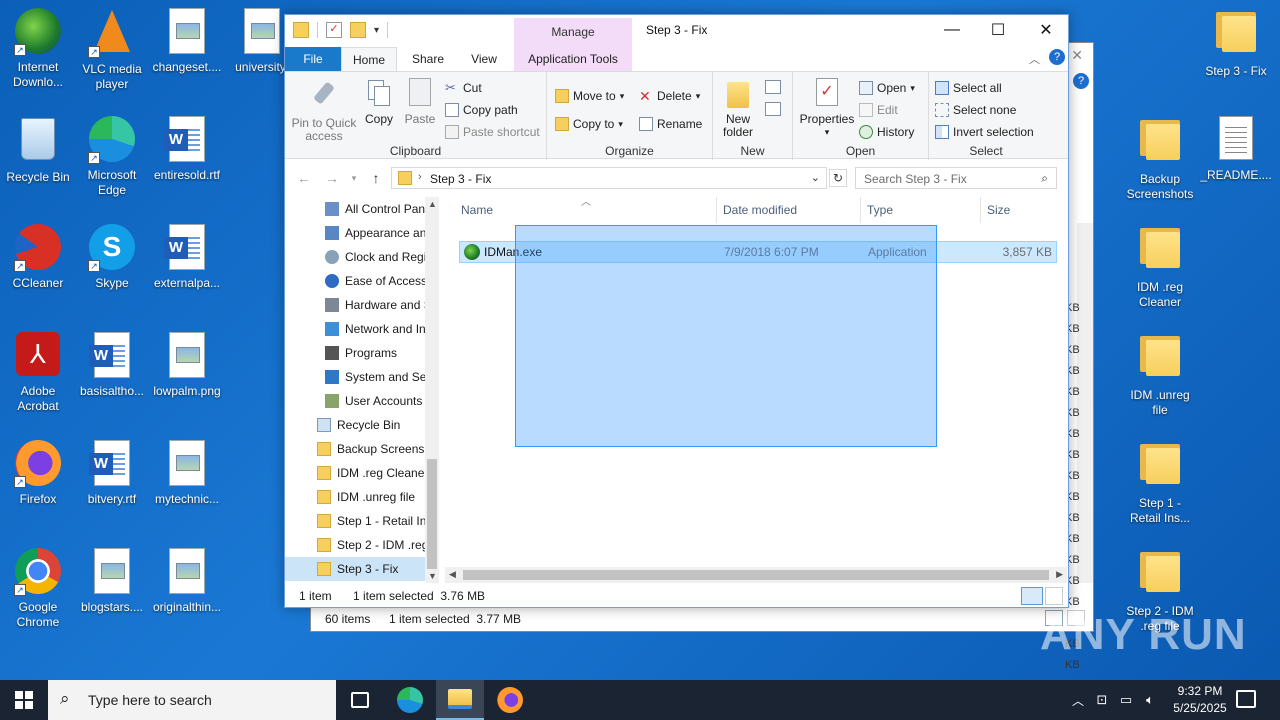  What do you see at coordinates (355, 449) in the screenshot?
I see `nav-item: Backup Screenshots` at bounding box center [355, 449].